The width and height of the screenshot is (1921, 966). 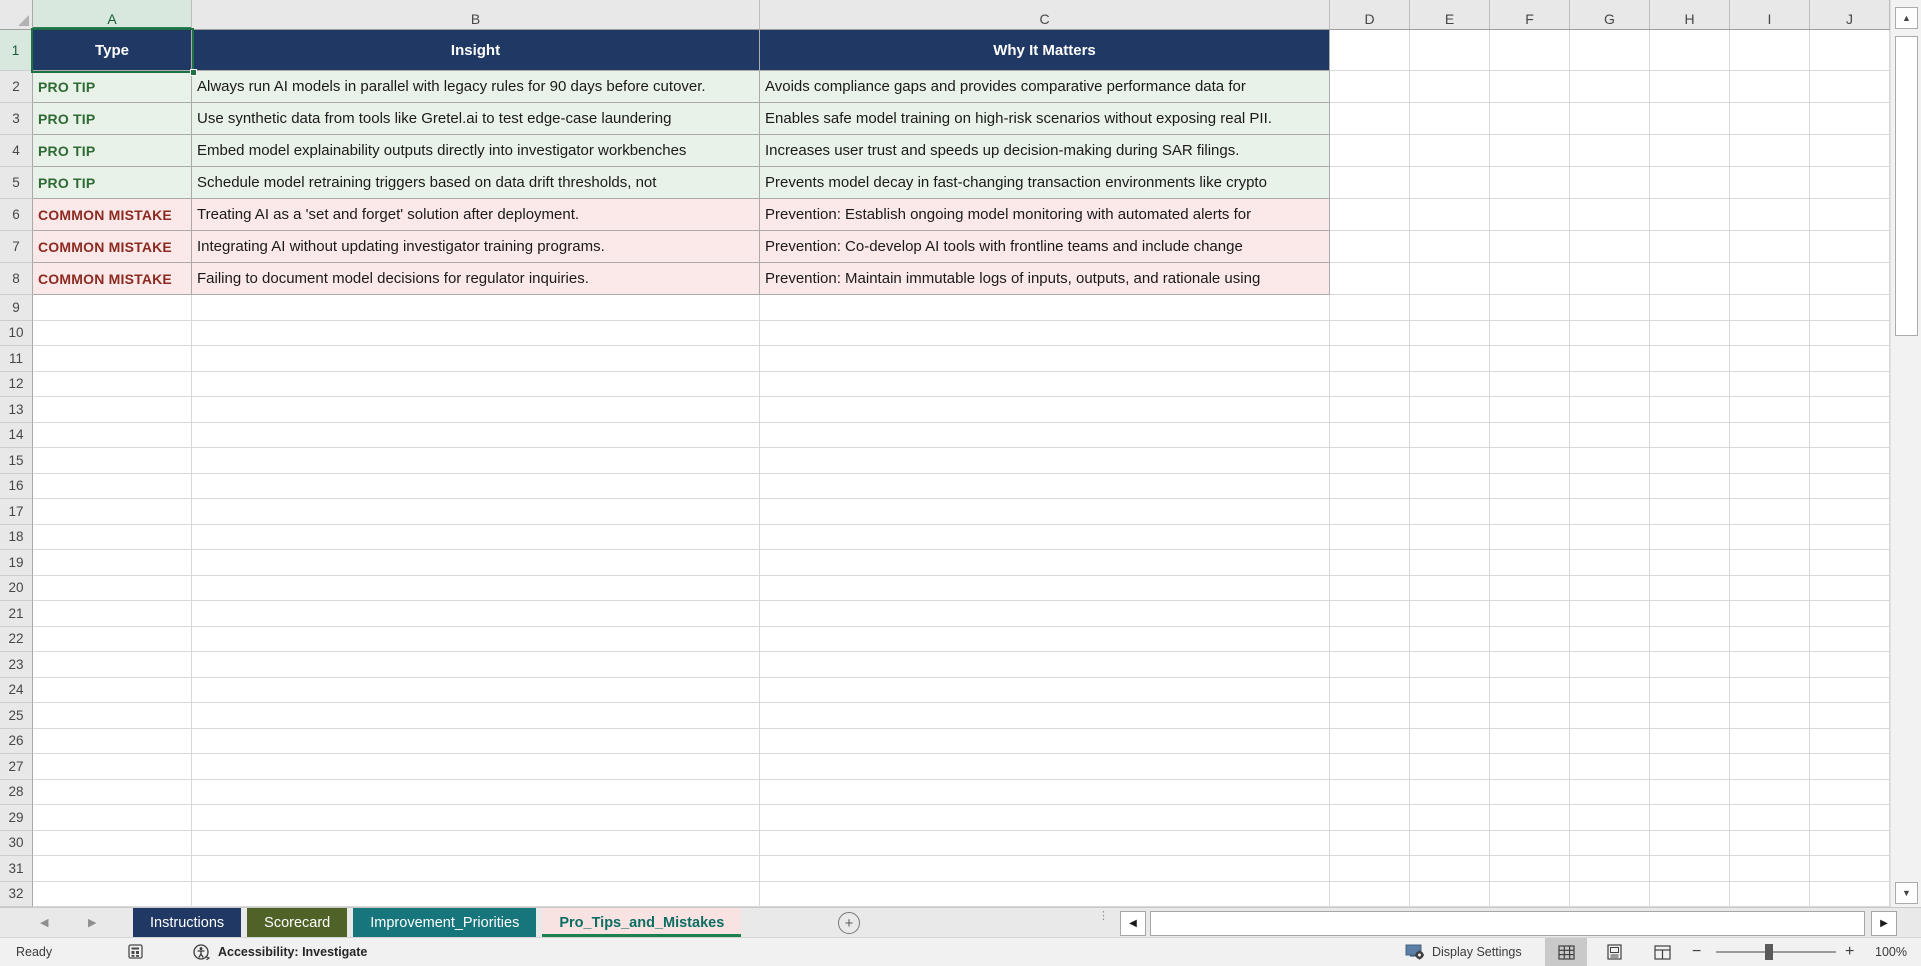 What do you see at coordinates (1696, 952) in the screenshot?
I see `zoom-out-icon: −` at bounding box center [1696, 952].